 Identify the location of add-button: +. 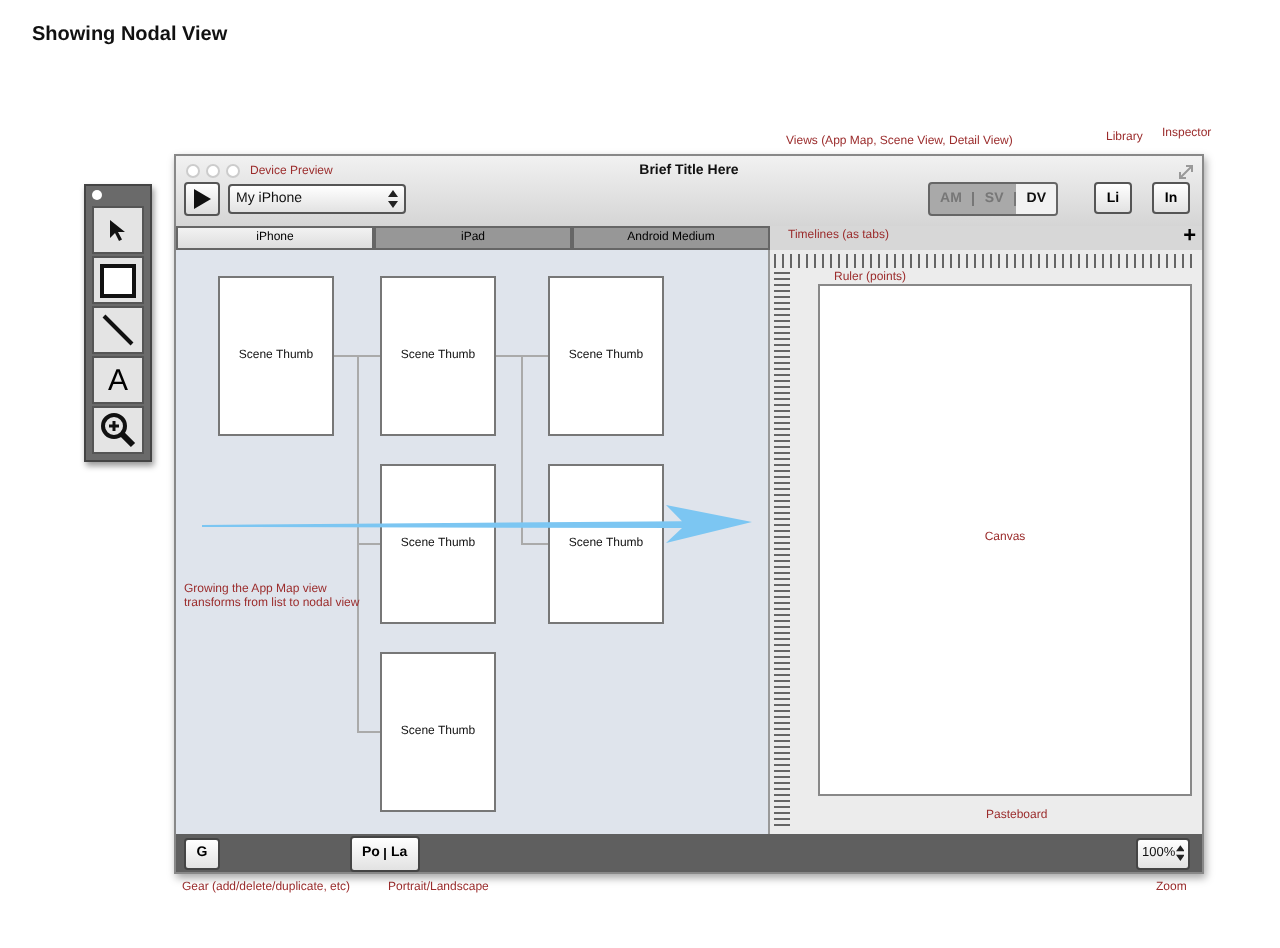
(1189, 237).